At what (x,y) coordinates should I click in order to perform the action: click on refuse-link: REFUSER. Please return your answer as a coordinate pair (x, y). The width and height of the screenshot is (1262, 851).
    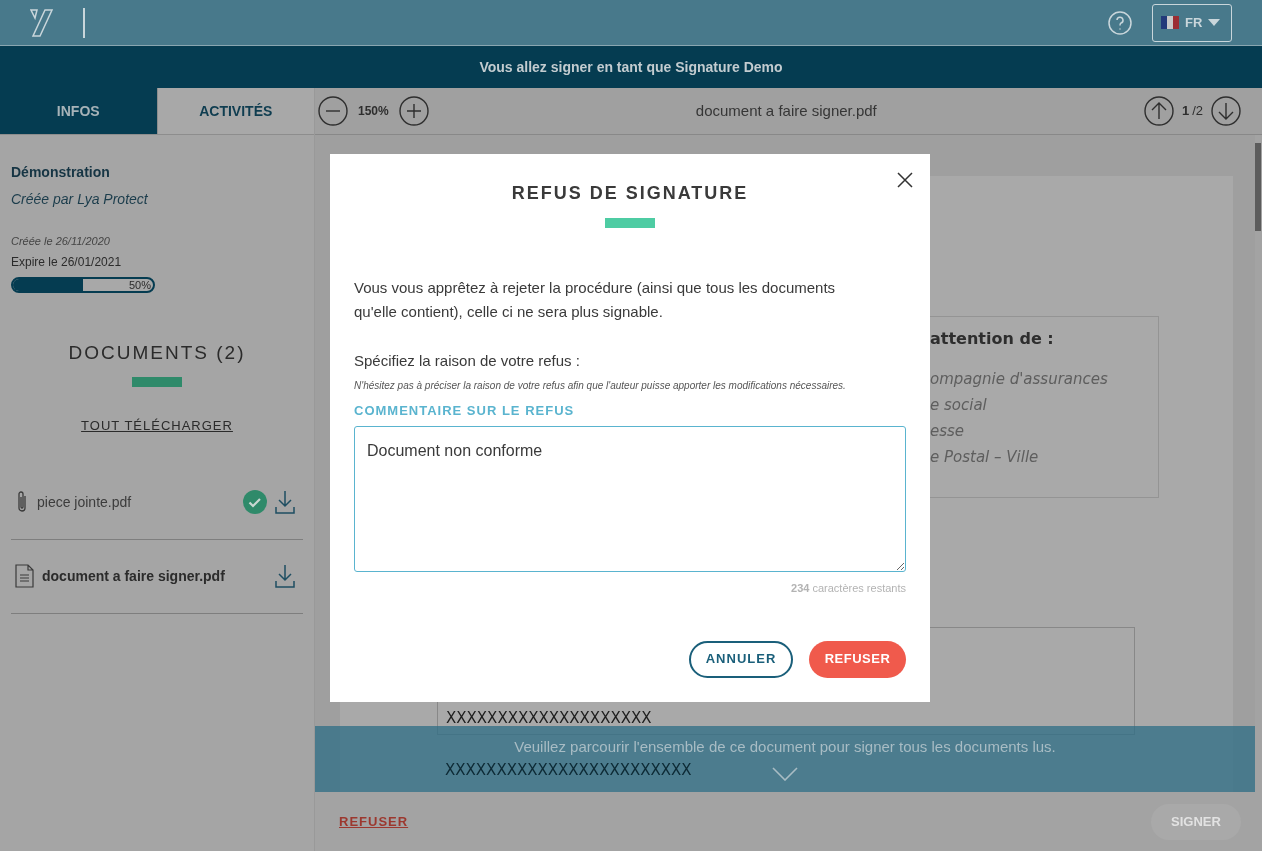
    Looking at the image, I should click on (374, 821).